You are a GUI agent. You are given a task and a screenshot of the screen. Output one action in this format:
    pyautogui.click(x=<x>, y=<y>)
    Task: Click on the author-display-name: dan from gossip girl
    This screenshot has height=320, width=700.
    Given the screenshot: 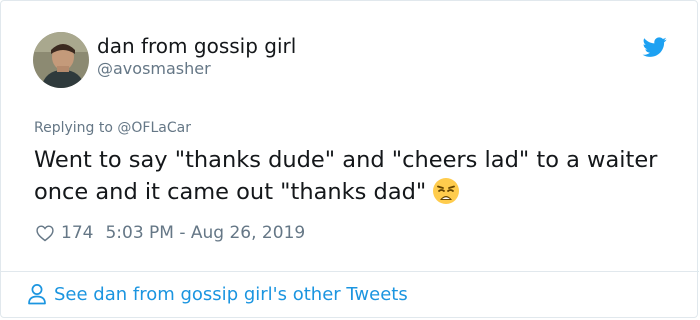 What is the action you would take?
    pyautogui.click(x=196, y=46)
    